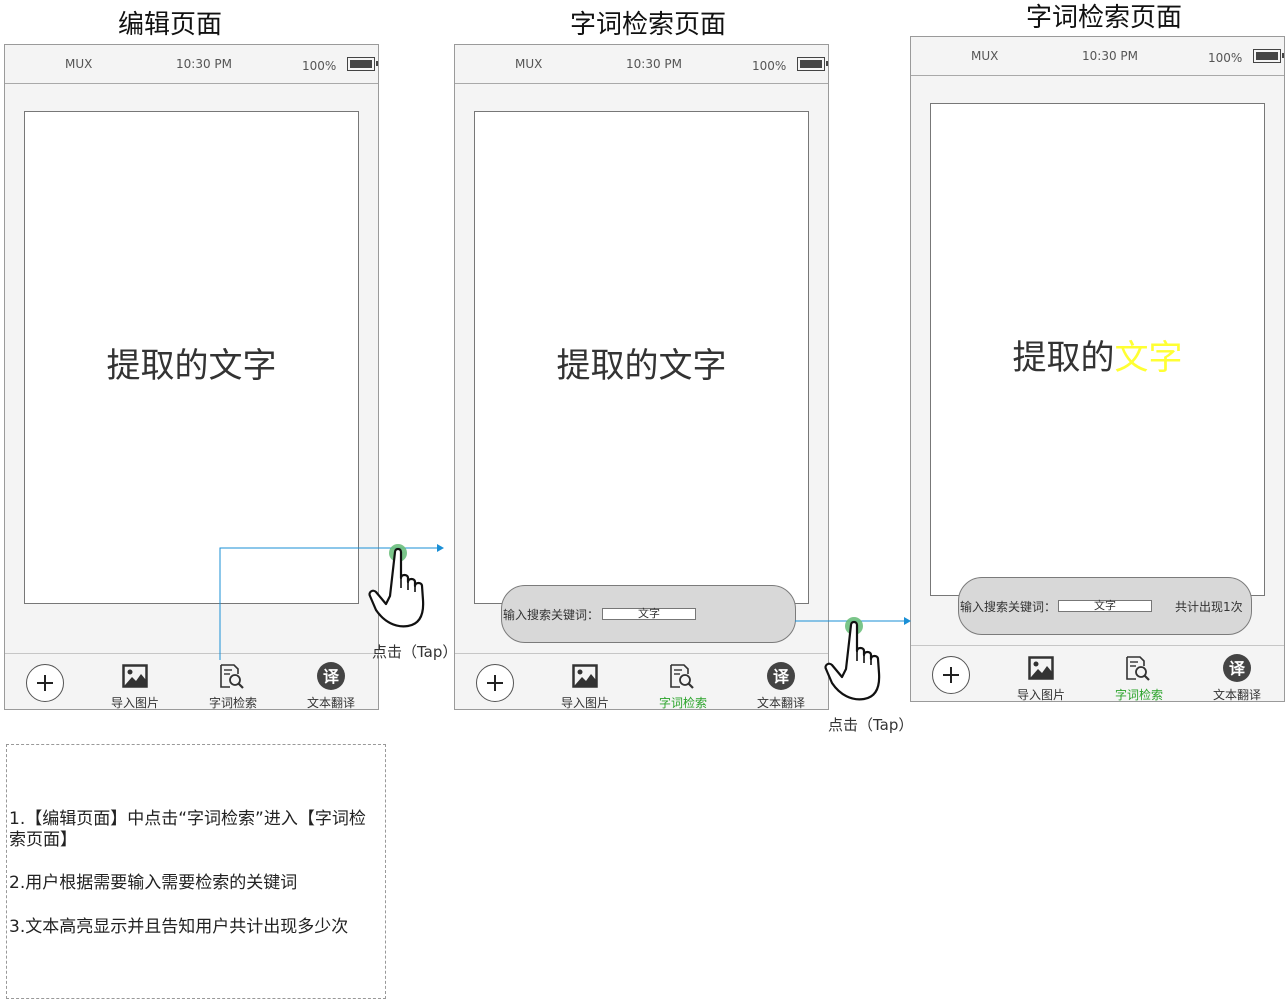 The width and height of the screenshot is (1286, 1001). Describe the element at coordinates (153, 883) in the screenshot. I see `note-item: 2.用户根据需要输入需要检索的关键词` at that location.